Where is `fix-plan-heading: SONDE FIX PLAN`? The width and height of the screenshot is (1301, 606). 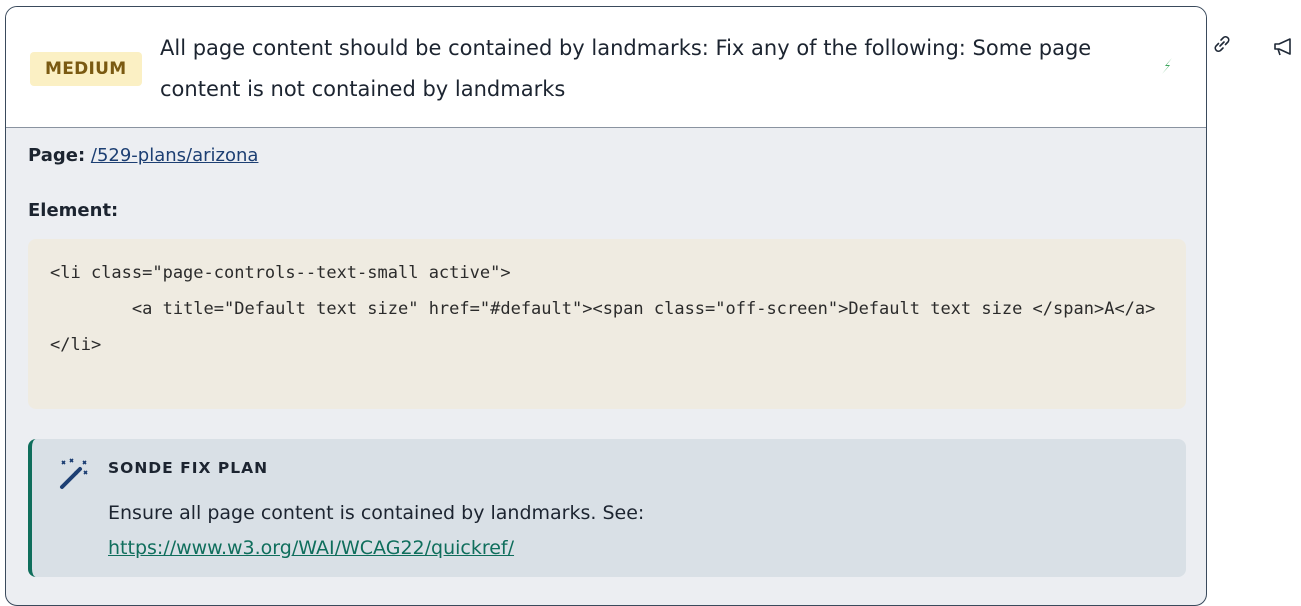
fix-plan-heading: SONDE FIX PLAN is located at coordinates (188, 468).